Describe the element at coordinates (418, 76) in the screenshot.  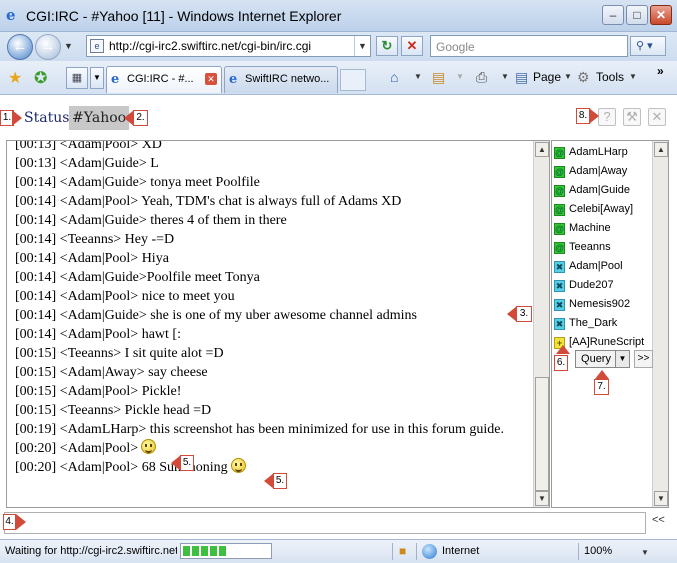
I see `home-chevron-down-icon: ▼` at that location.